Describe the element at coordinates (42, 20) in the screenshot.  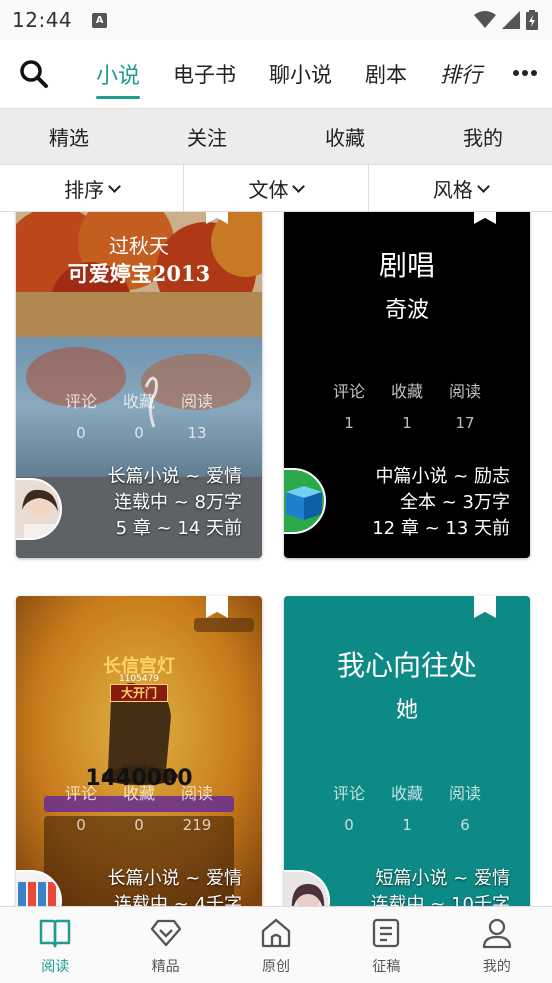
I see `status-time: 12:44` at that location.